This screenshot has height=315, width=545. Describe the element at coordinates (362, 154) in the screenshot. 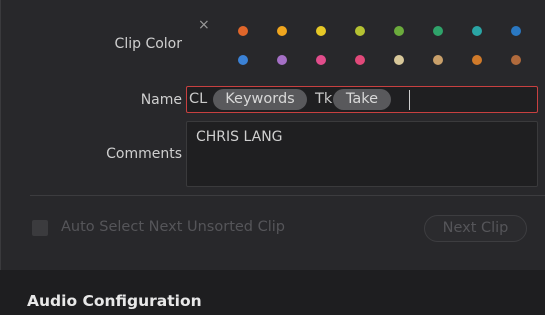

I see `comments-input: CHRIS LANG` at that location.